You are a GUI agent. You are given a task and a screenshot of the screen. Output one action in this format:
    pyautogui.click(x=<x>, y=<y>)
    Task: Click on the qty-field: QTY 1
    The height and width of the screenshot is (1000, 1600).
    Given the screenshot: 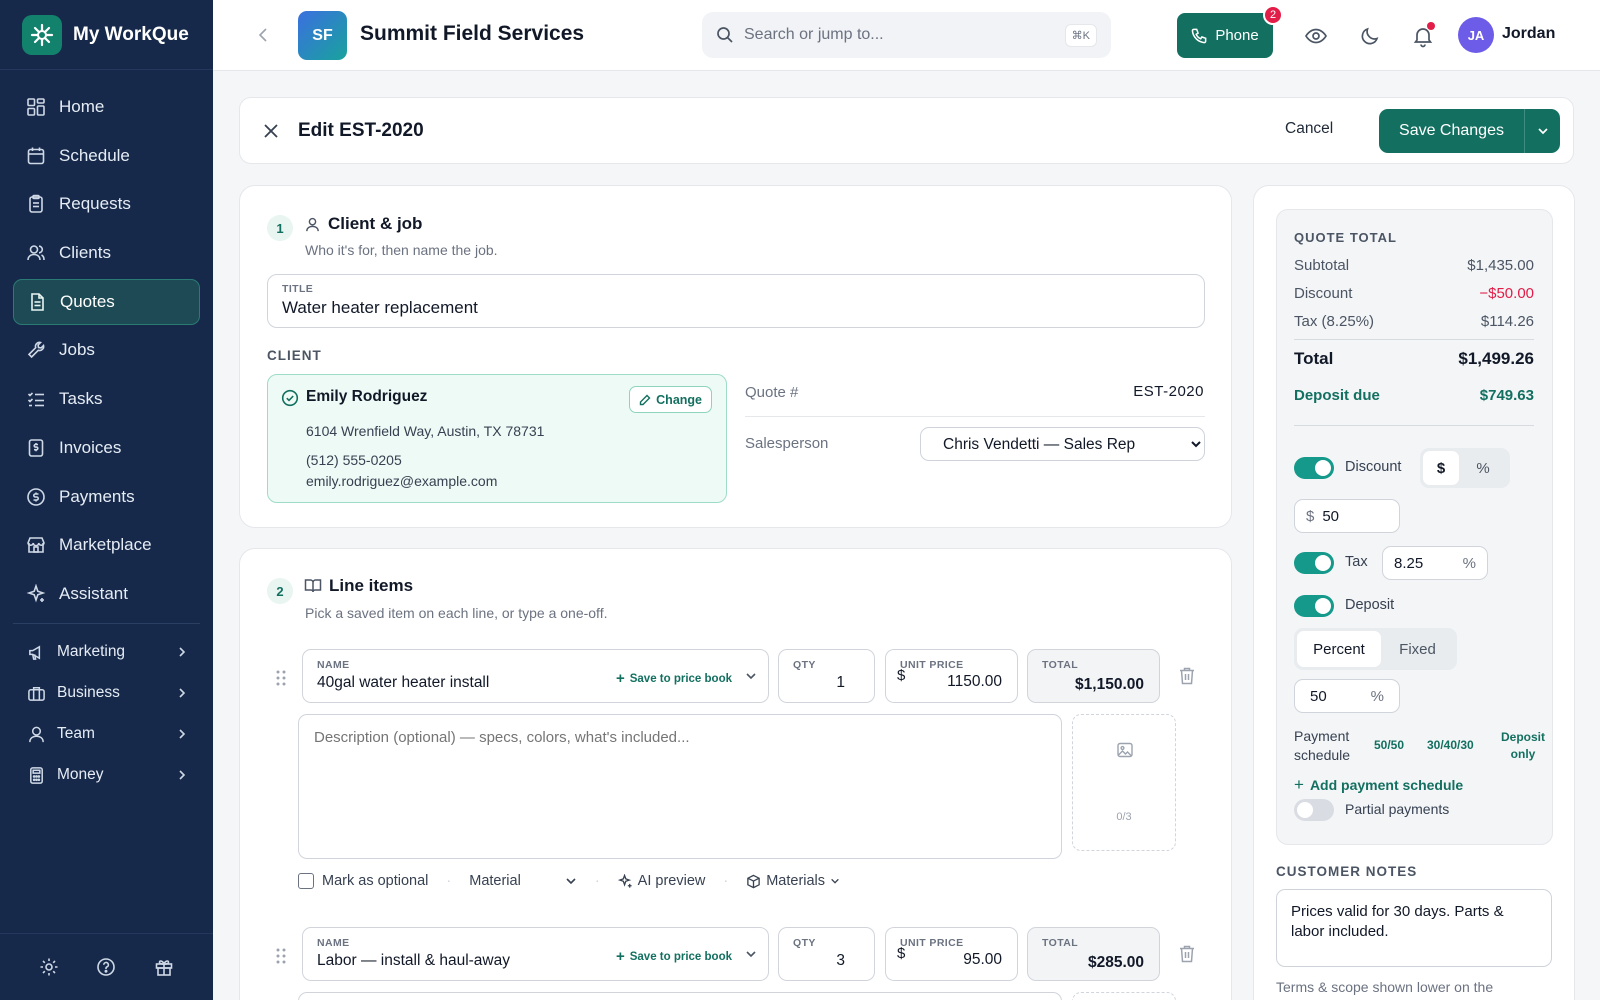 What is the action you would take?
    pyautogui.click(x=826, y=676)
    